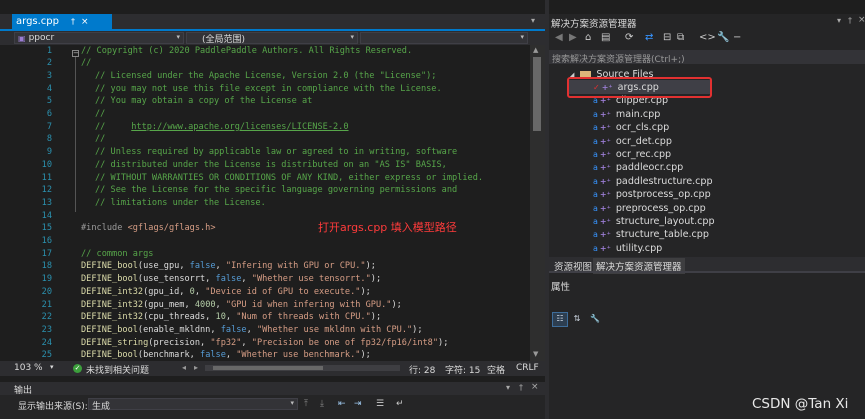 The width and height of the screenshot is (865, 419). What do you see at coordinates (115, 342) in the screenshot?
I see `code-token: DEFINE_string` at bounding box center [115, 342].